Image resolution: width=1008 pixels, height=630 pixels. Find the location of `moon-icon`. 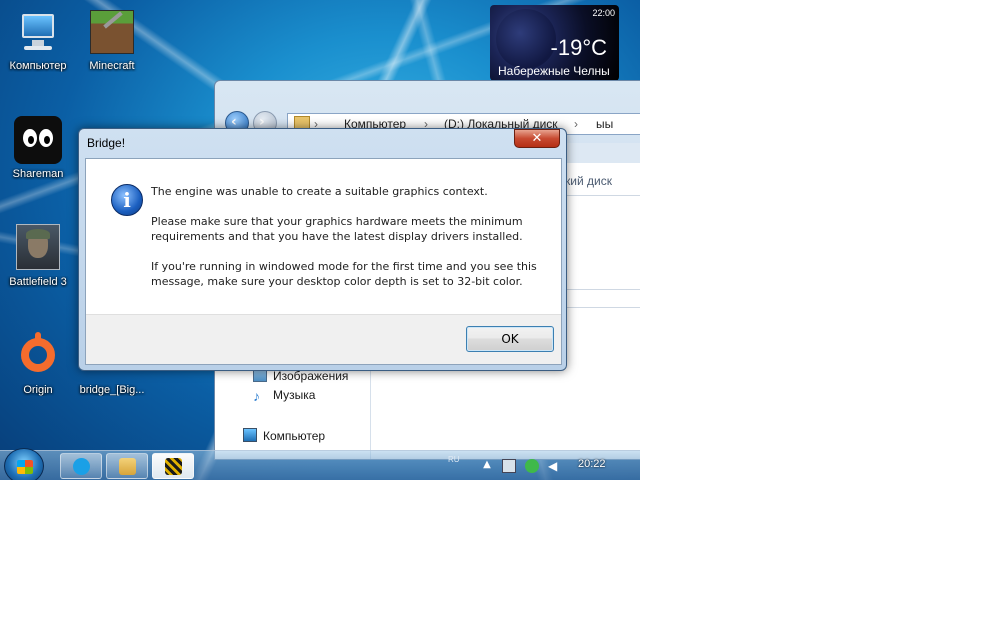

moon-icon is located at coordinates (526, 39).